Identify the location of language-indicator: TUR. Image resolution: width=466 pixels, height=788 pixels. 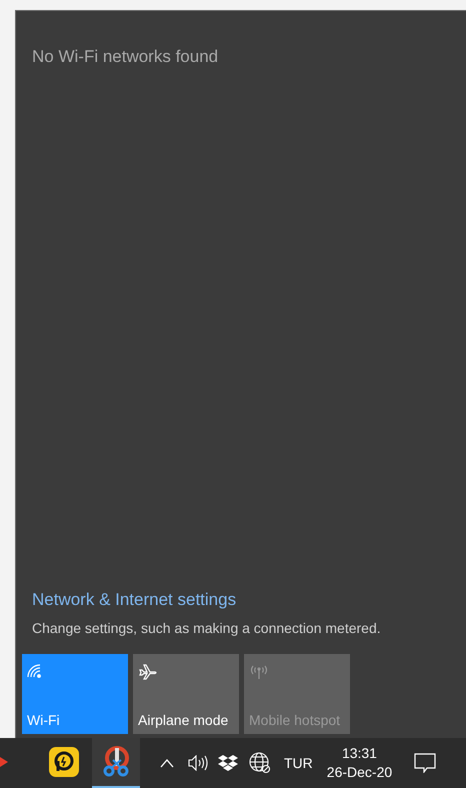
(298, 763).